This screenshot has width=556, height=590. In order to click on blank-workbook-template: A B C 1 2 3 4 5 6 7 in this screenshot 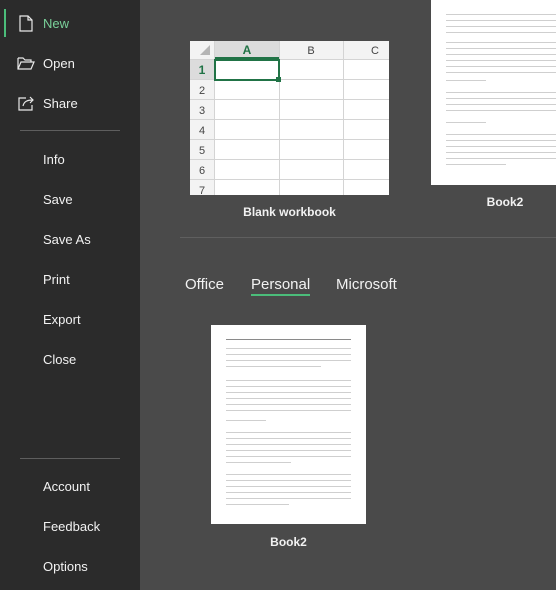, I will do `click(289, 118)`.